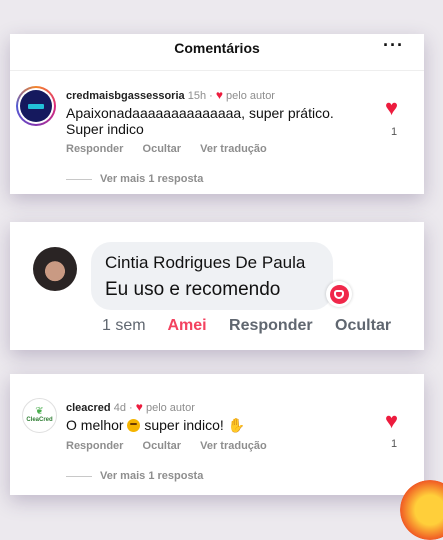 This screenshot has height=540, width=443. What do you see at coordinates (125, 96) in the screenshot?
I see `username: credmaisbgassessoria` at bounding box center [125, 96].